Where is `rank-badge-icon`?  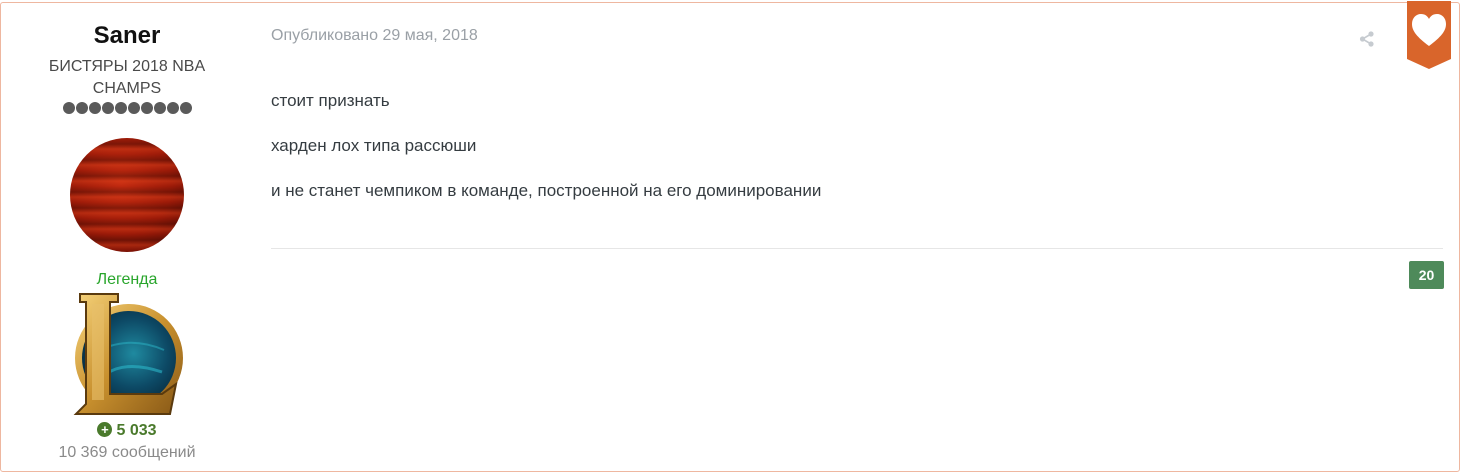 rank-badge-icon is located at coordinates (128, 354).